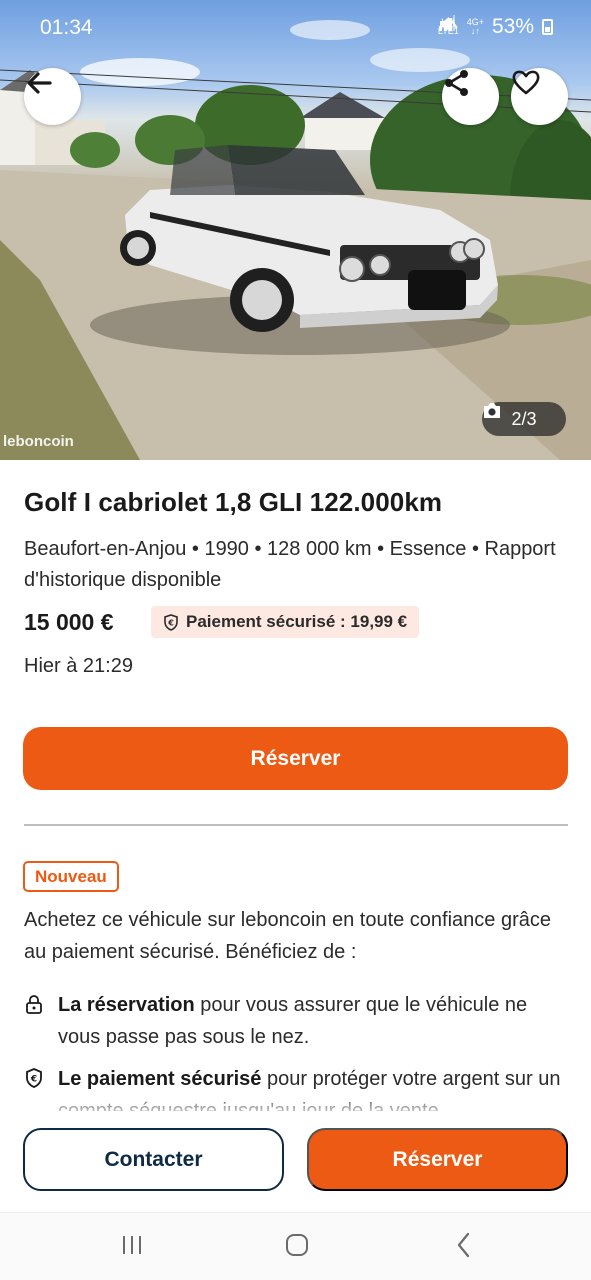 The image size is (591, 1280). What do you see at coordinates (446, 23) in the screenshot?
I see `signal-icon` at bounding box center [446, 23].